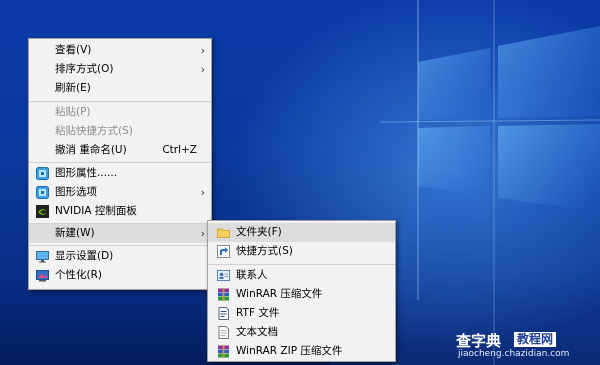  I want to click on site-watermark: 查字典 教程网 jiaocheng.chazidian.com, so click(525, 347).